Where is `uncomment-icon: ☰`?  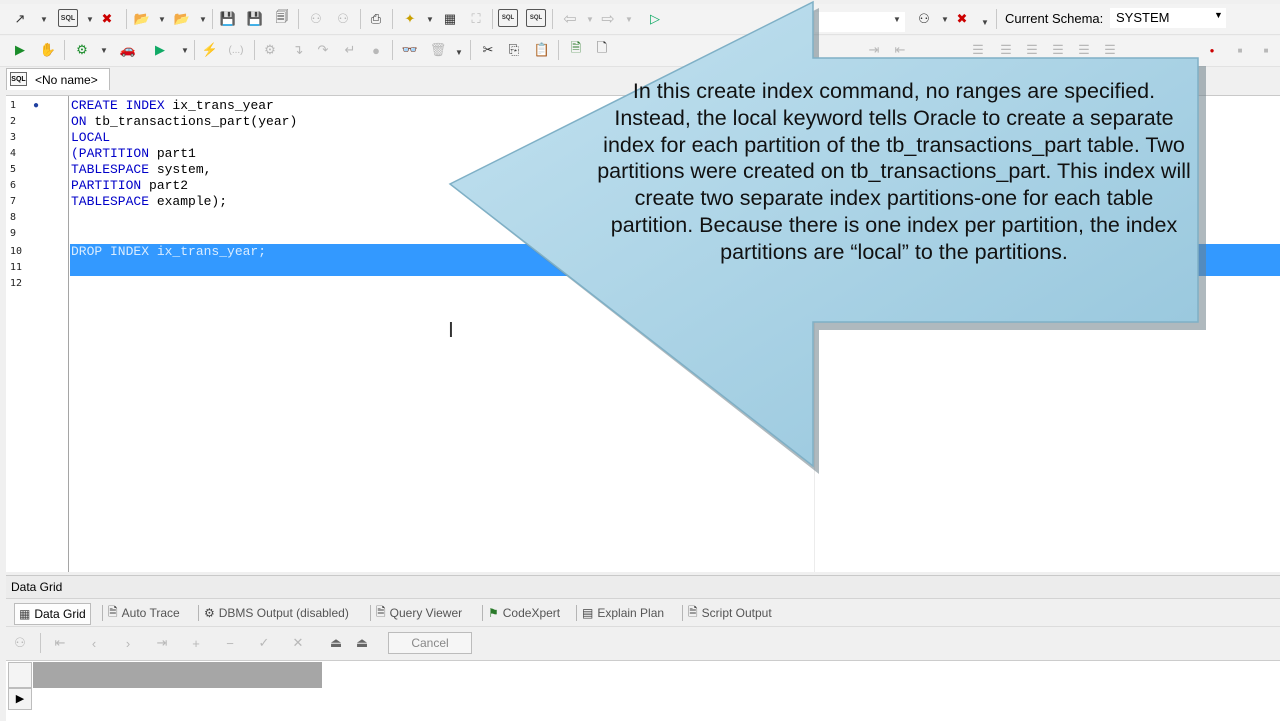 uncomment-icon: ☰ is located at coordinates (1032, 50).